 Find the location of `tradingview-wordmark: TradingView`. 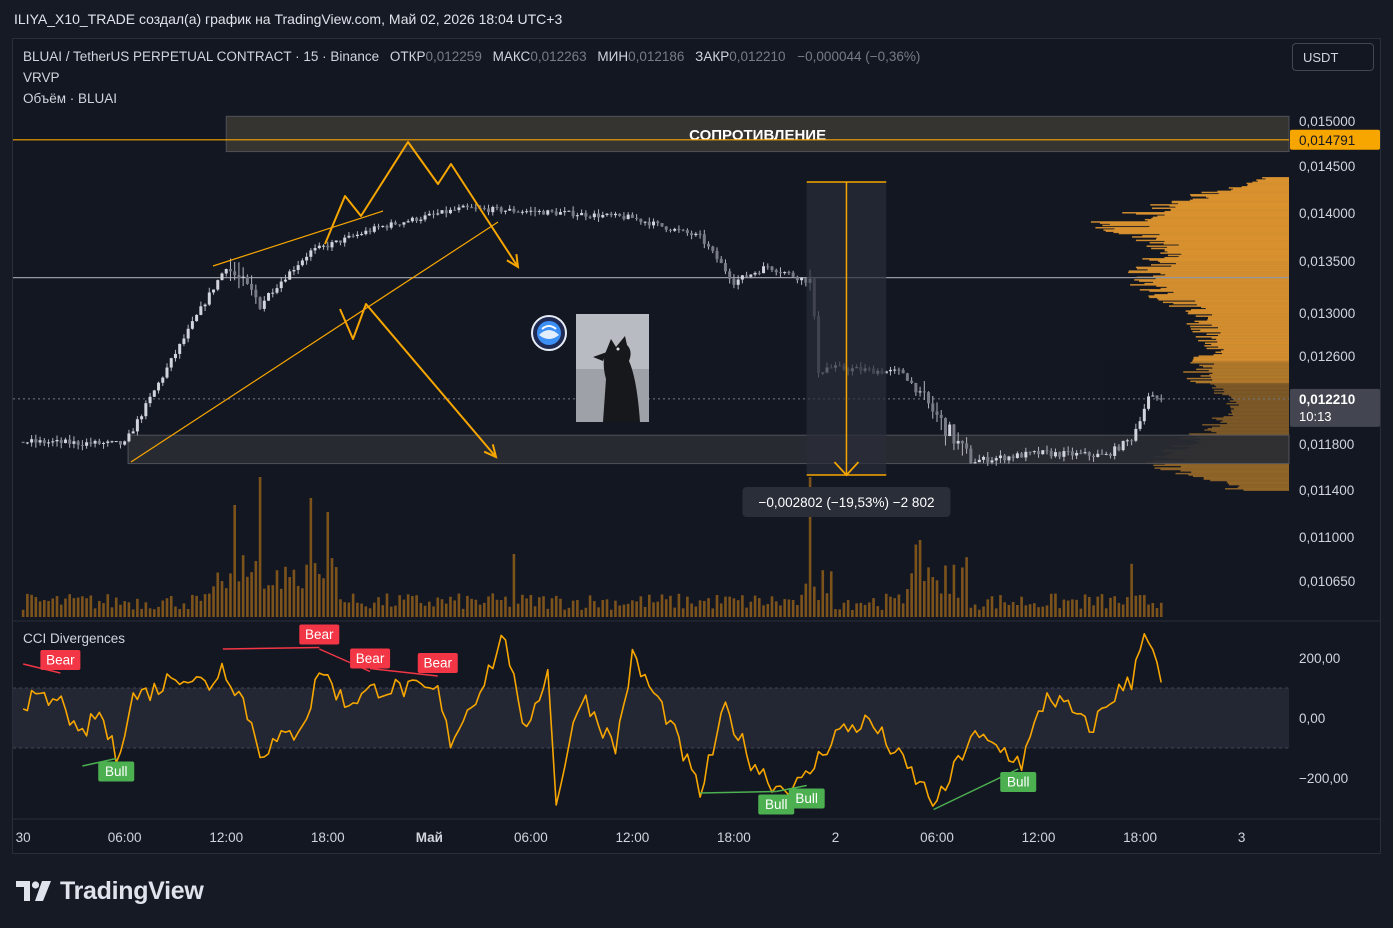

tradingview-wordmark: TradingView is located at coordinates (132, 891).